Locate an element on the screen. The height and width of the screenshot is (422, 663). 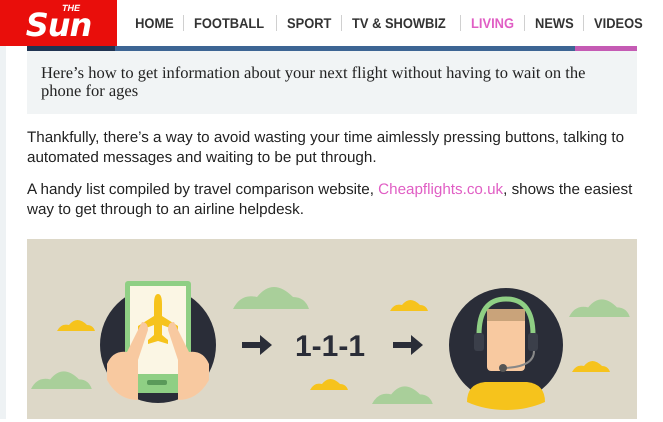
image-caption: Here’s how to get information about your next flight without having to wait on the phone for ages is located at coordinates (332, 82).